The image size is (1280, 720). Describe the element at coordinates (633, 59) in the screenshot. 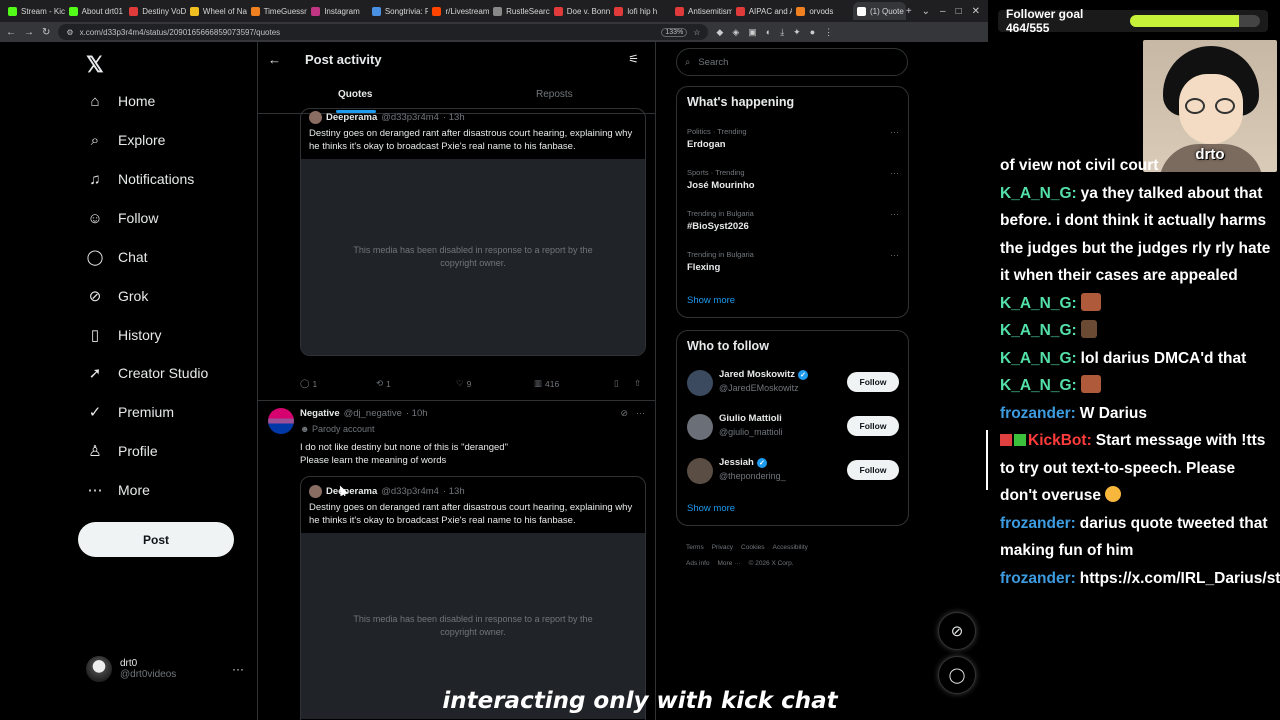

I see `sliders-icon: ⚟` at that location.